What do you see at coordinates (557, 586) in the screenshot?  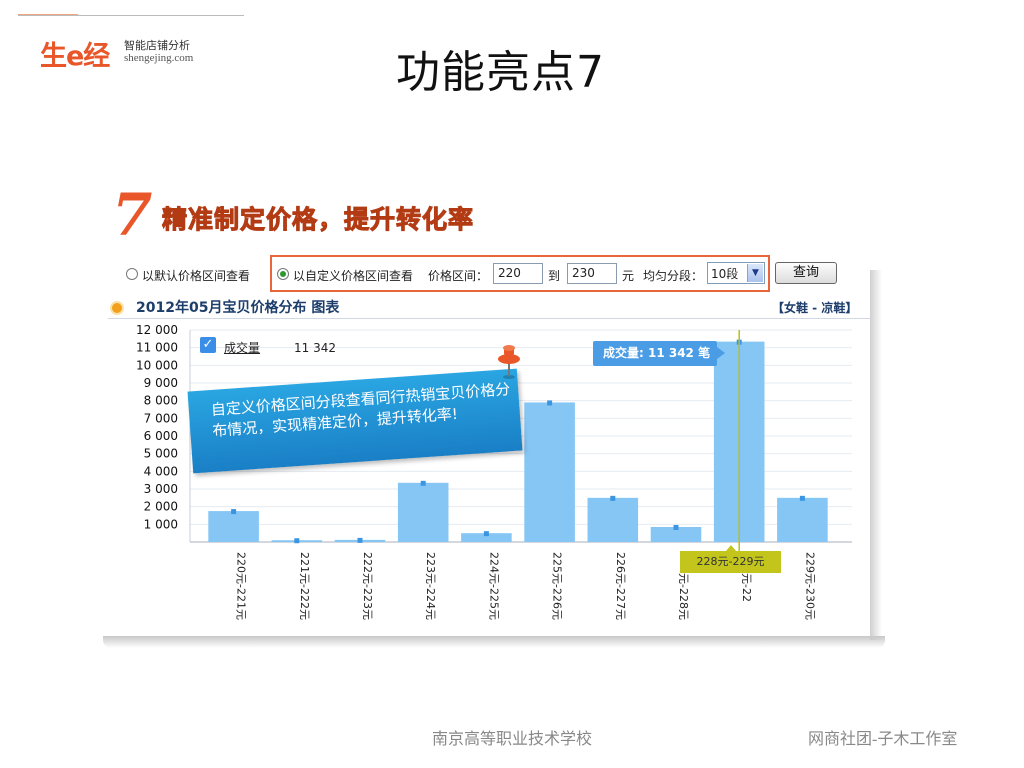 I see `x-tick-label: 225元-226元` at bounding box center [557, 586].